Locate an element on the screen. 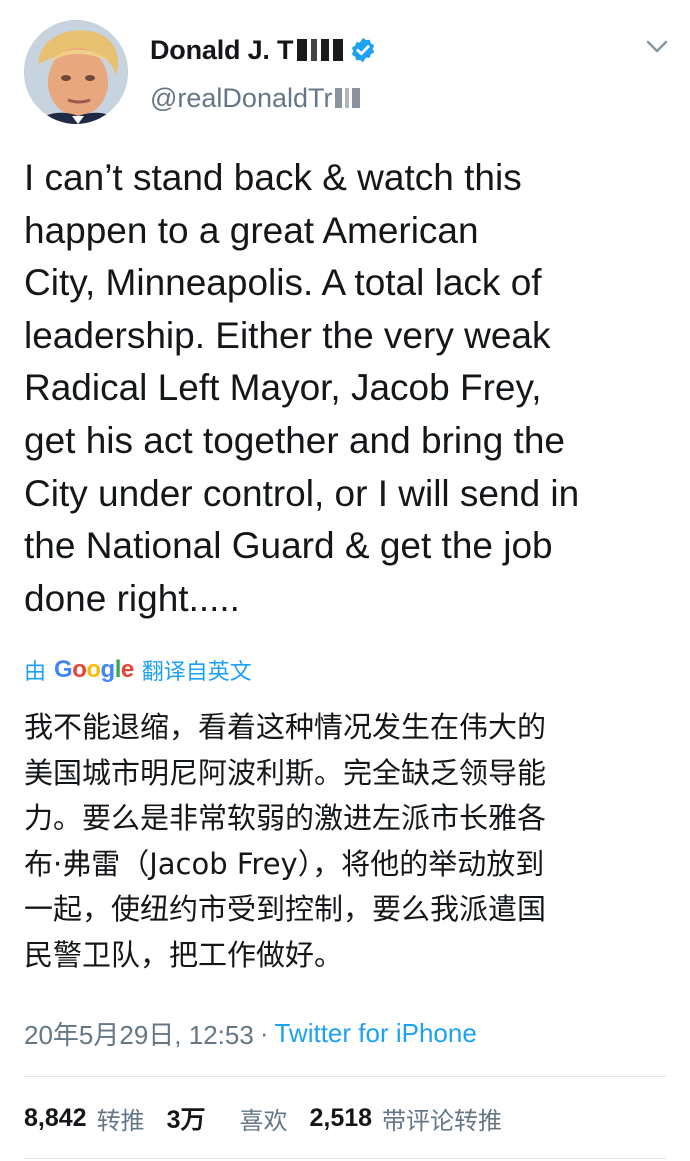  retweet-label: 转推 is located at coordinates (121, 1118).